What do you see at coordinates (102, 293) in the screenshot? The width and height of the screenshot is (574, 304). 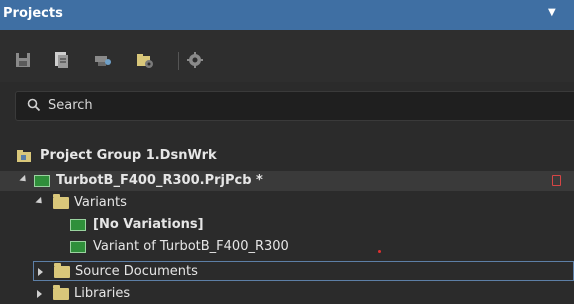 I see `tree-item-label: Libraries` at bounding box center [102, 293].